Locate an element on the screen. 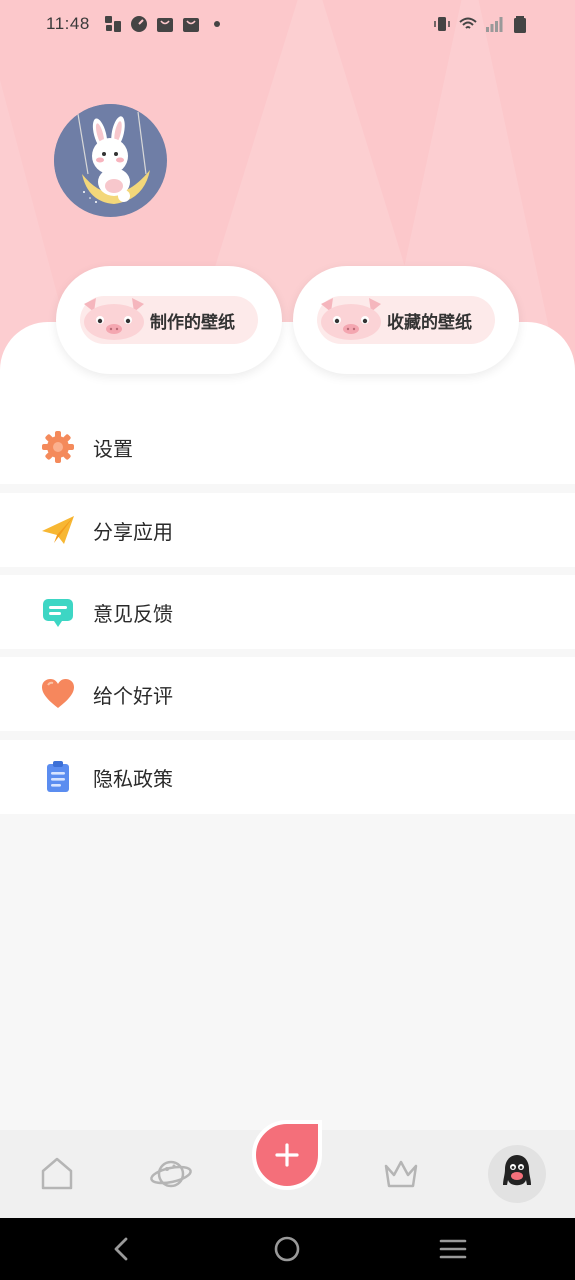 The height and width of the screenshot is (1280, 575). message-icon is located at coordinates (58, 612).